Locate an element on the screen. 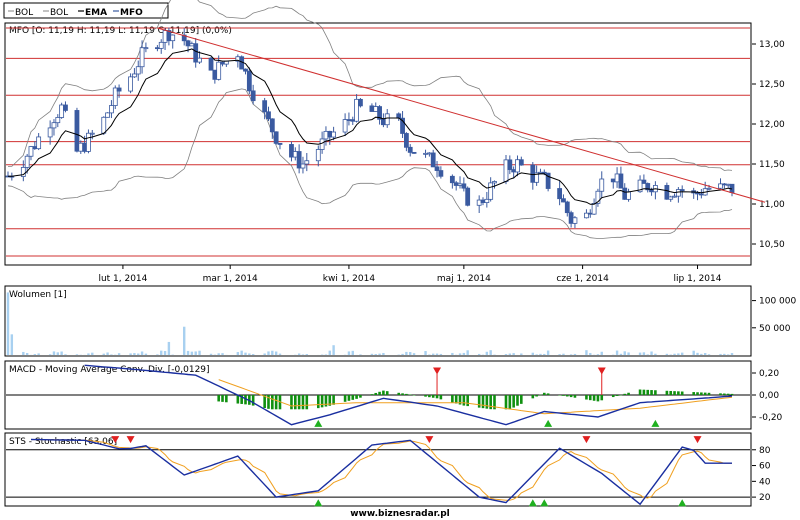  y-tick-label: 80 is located at coordinates (765, 451).